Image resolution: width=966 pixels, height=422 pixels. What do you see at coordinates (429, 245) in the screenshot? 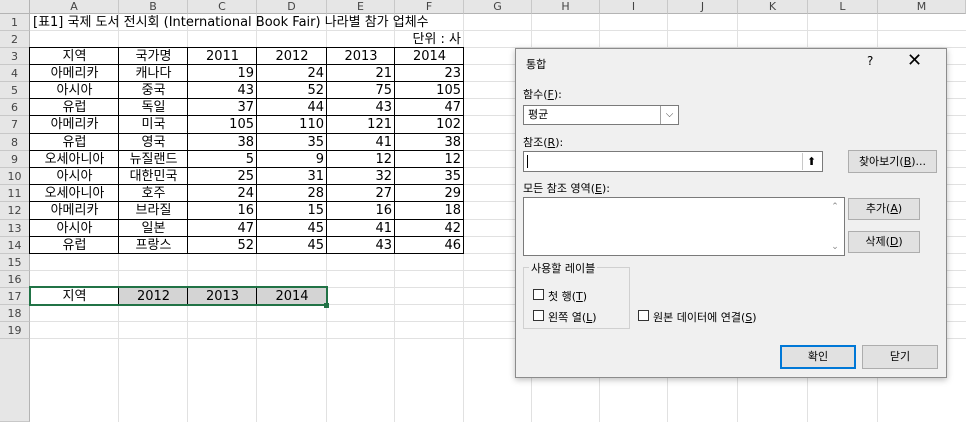
I see `table-cell: 46` at bounding box center [429, 245].